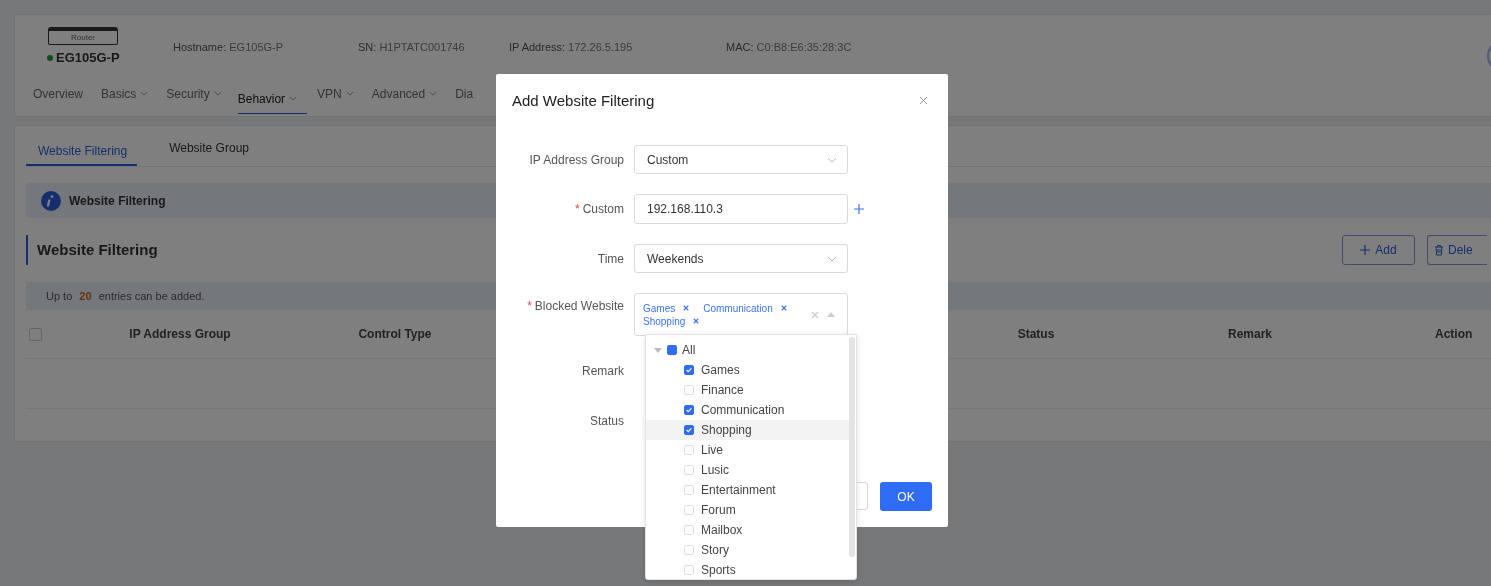 The height and width of the screenshot is (586, 1491). Describe the element at coordinates (722, 390) in the screenshot. I see `tree-item-label: Finance` at that location.